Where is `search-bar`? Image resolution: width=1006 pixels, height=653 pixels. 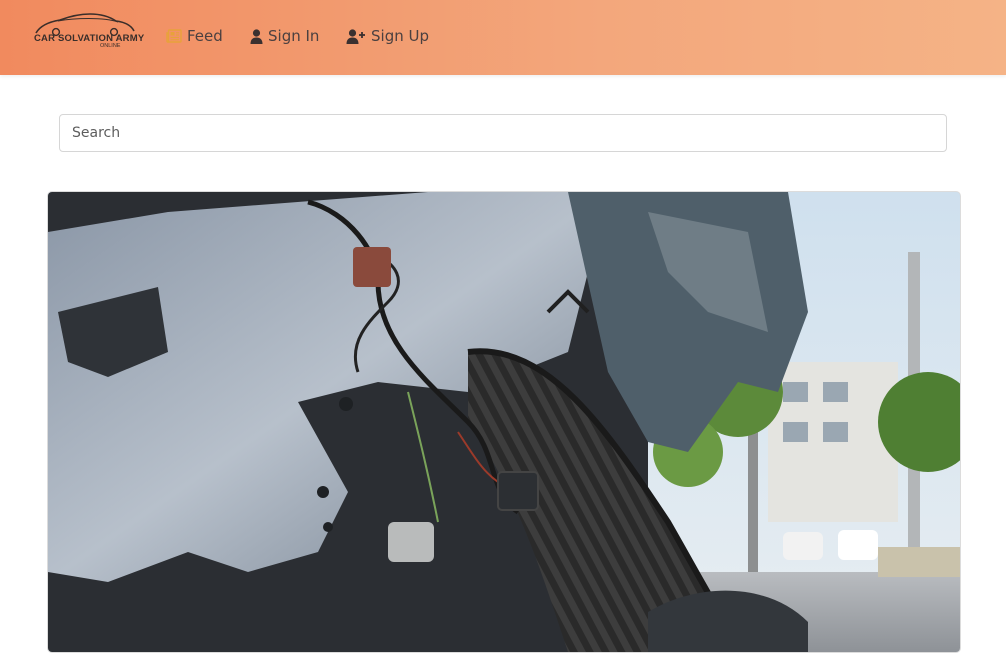 search-bar is located at coordinates (503, 133).